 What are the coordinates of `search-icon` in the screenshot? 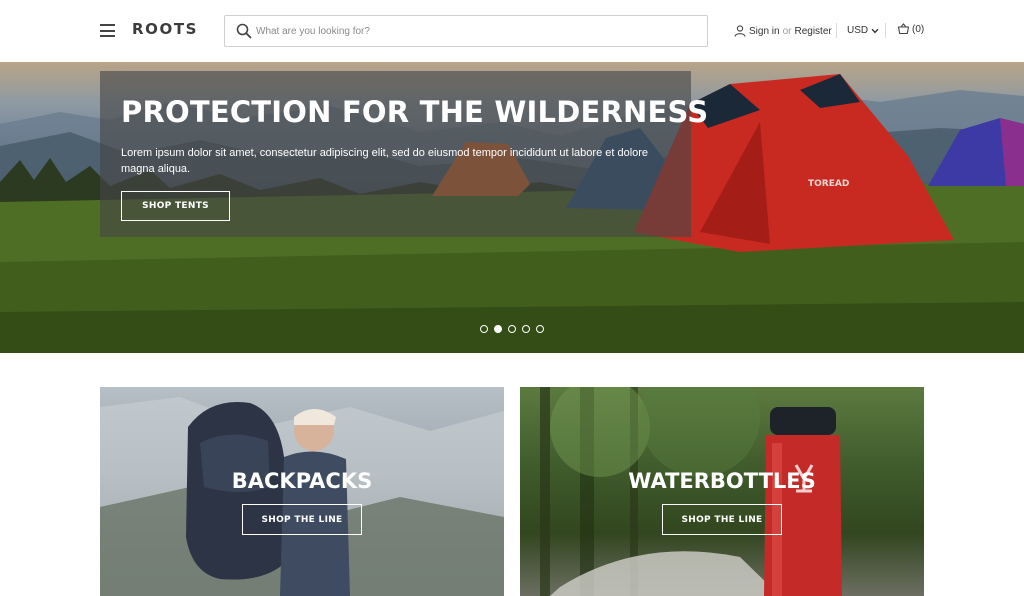 It's located at (244, 31).